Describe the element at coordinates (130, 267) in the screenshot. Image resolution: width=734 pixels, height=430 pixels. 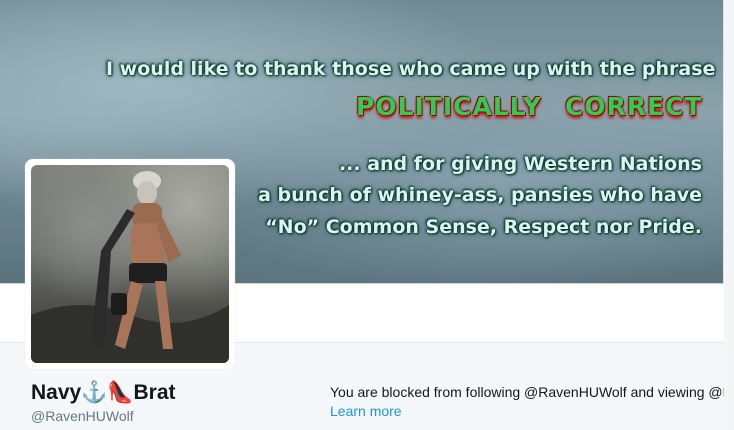
I see `avatar-figure` at that location.